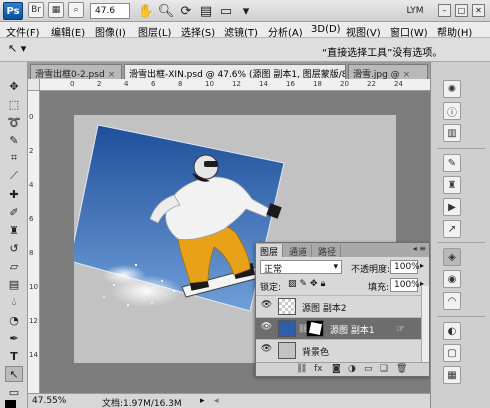  What do you see at coordinates (49, 401) in the screenshot?
I see `status-zoom: 47.55%` at bounding box center [49, 401].